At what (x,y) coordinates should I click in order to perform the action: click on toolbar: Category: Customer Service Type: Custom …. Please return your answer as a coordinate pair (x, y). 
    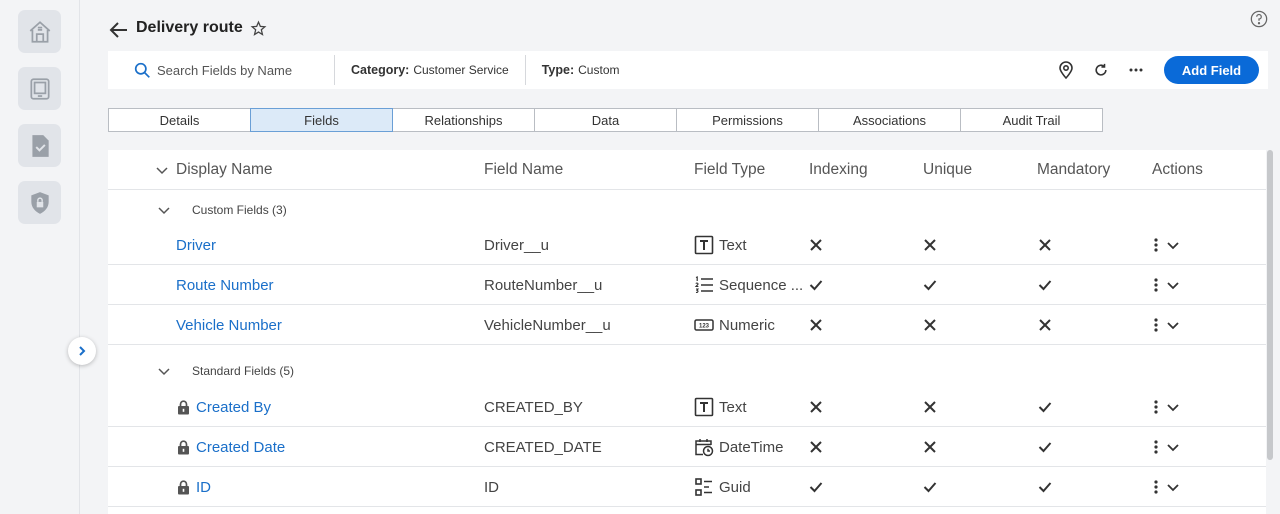
    Looking at the image, I should click on (688, 70).